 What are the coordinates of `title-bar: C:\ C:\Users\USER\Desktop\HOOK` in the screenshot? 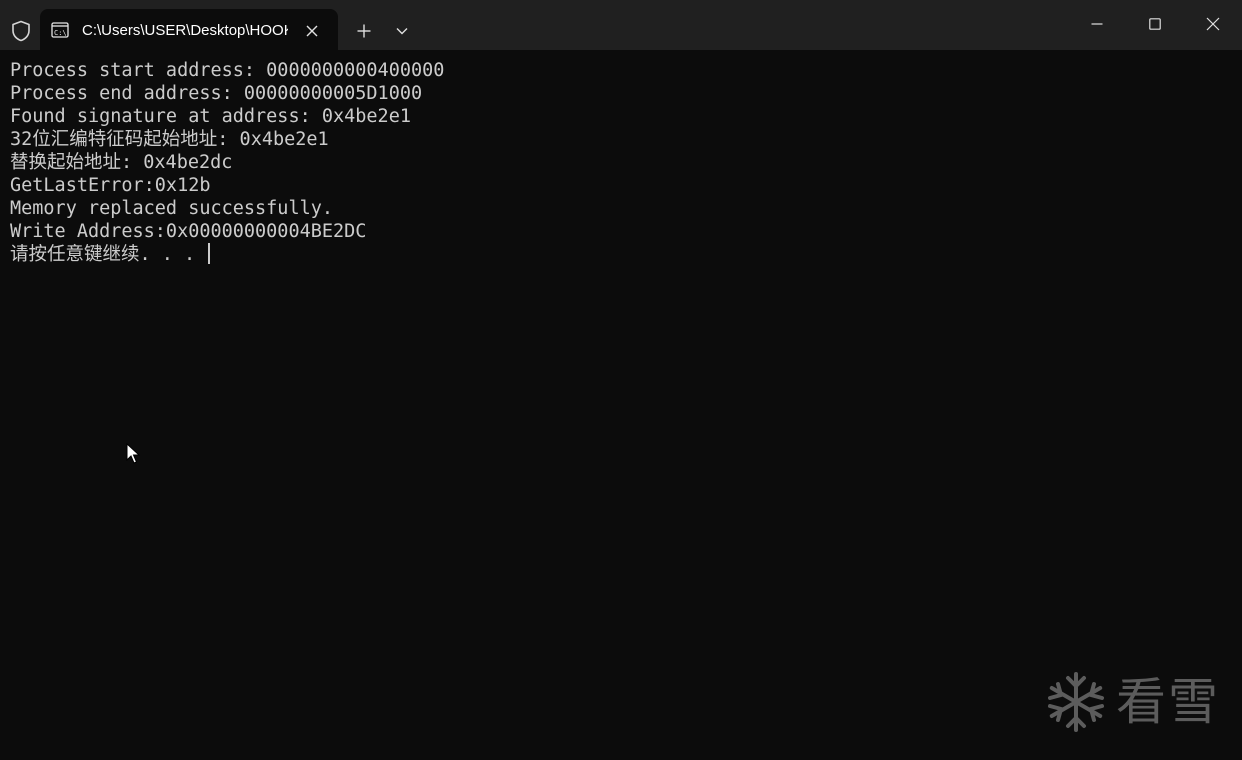 It's located at (621, 25).